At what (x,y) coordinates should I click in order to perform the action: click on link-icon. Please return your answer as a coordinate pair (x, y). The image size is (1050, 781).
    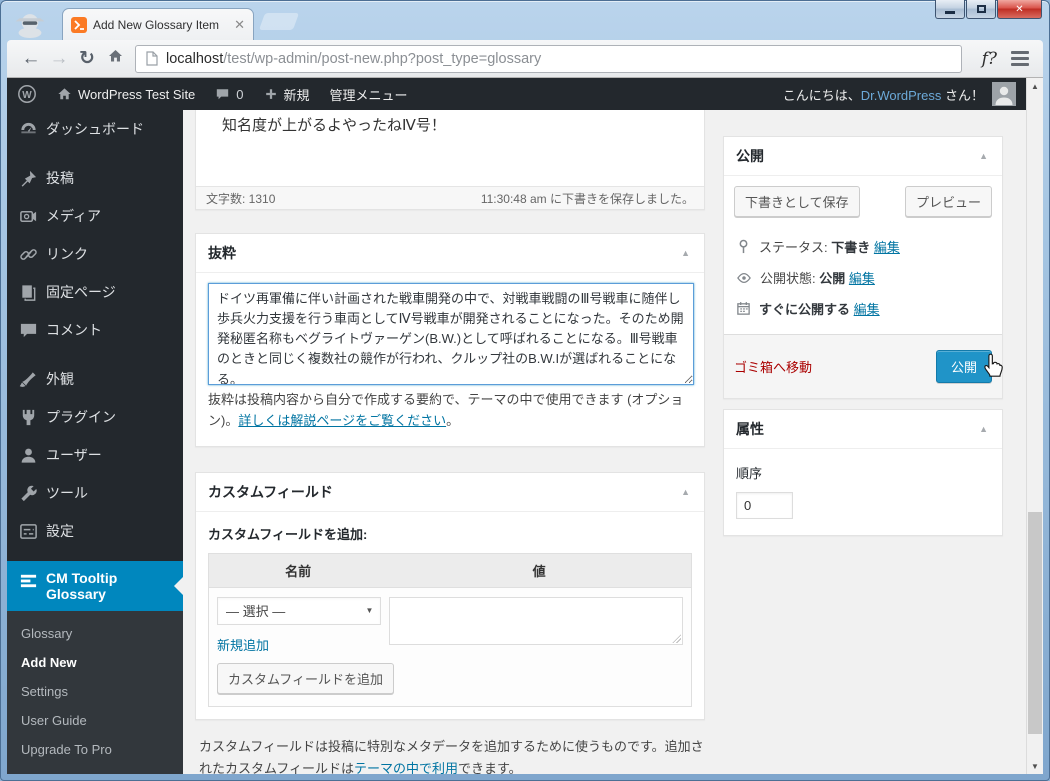
    Looking at the image, I should click on (28, 254).